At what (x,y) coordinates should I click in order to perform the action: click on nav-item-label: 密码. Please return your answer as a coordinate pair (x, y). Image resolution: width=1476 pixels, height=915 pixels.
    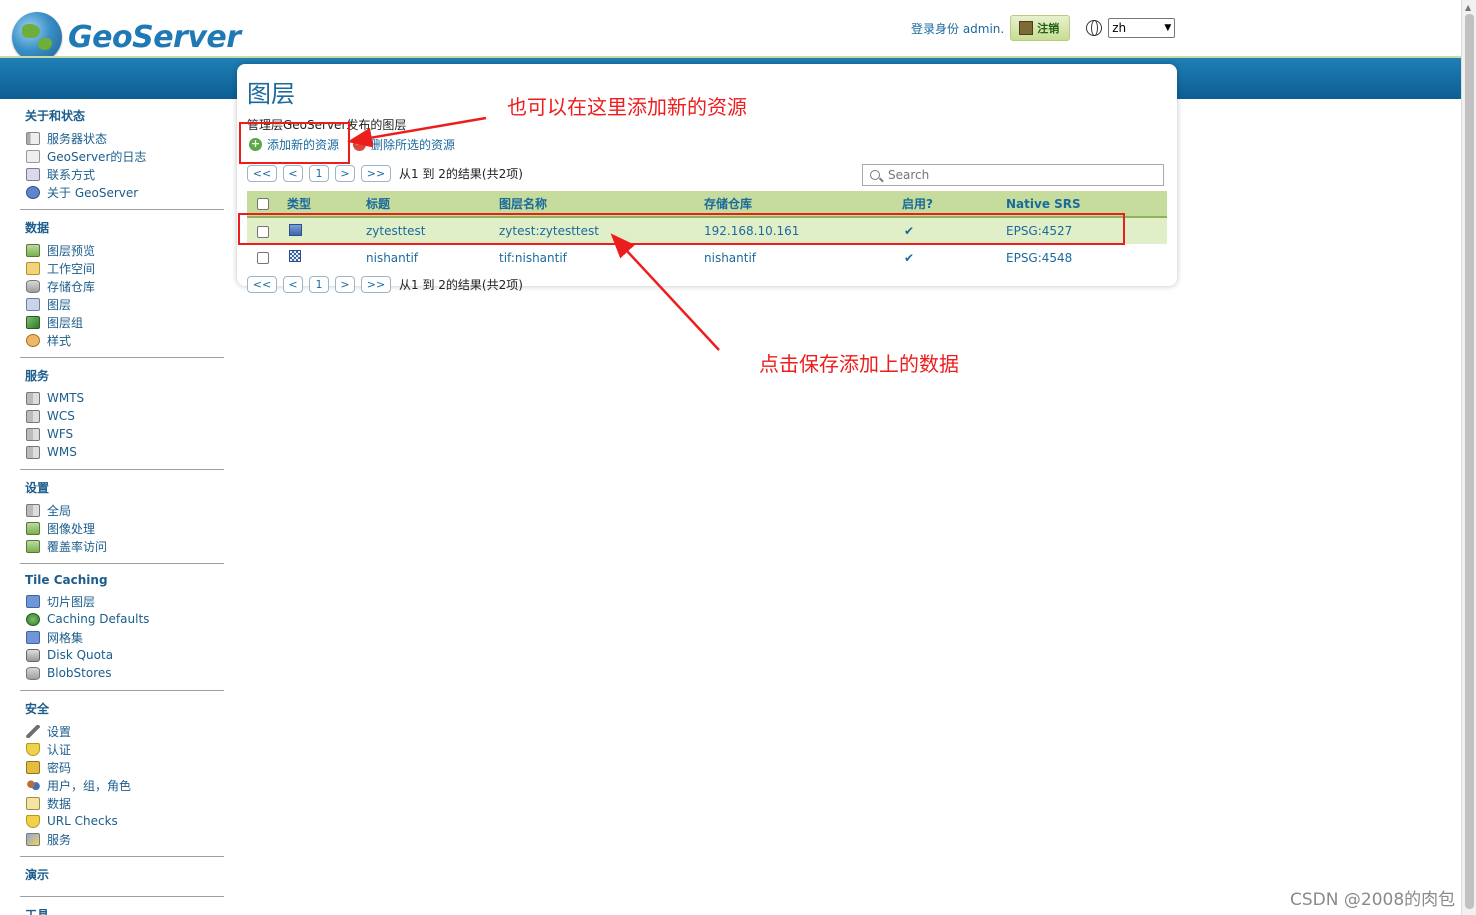
    Looking at the image, I should click on (59, 767).